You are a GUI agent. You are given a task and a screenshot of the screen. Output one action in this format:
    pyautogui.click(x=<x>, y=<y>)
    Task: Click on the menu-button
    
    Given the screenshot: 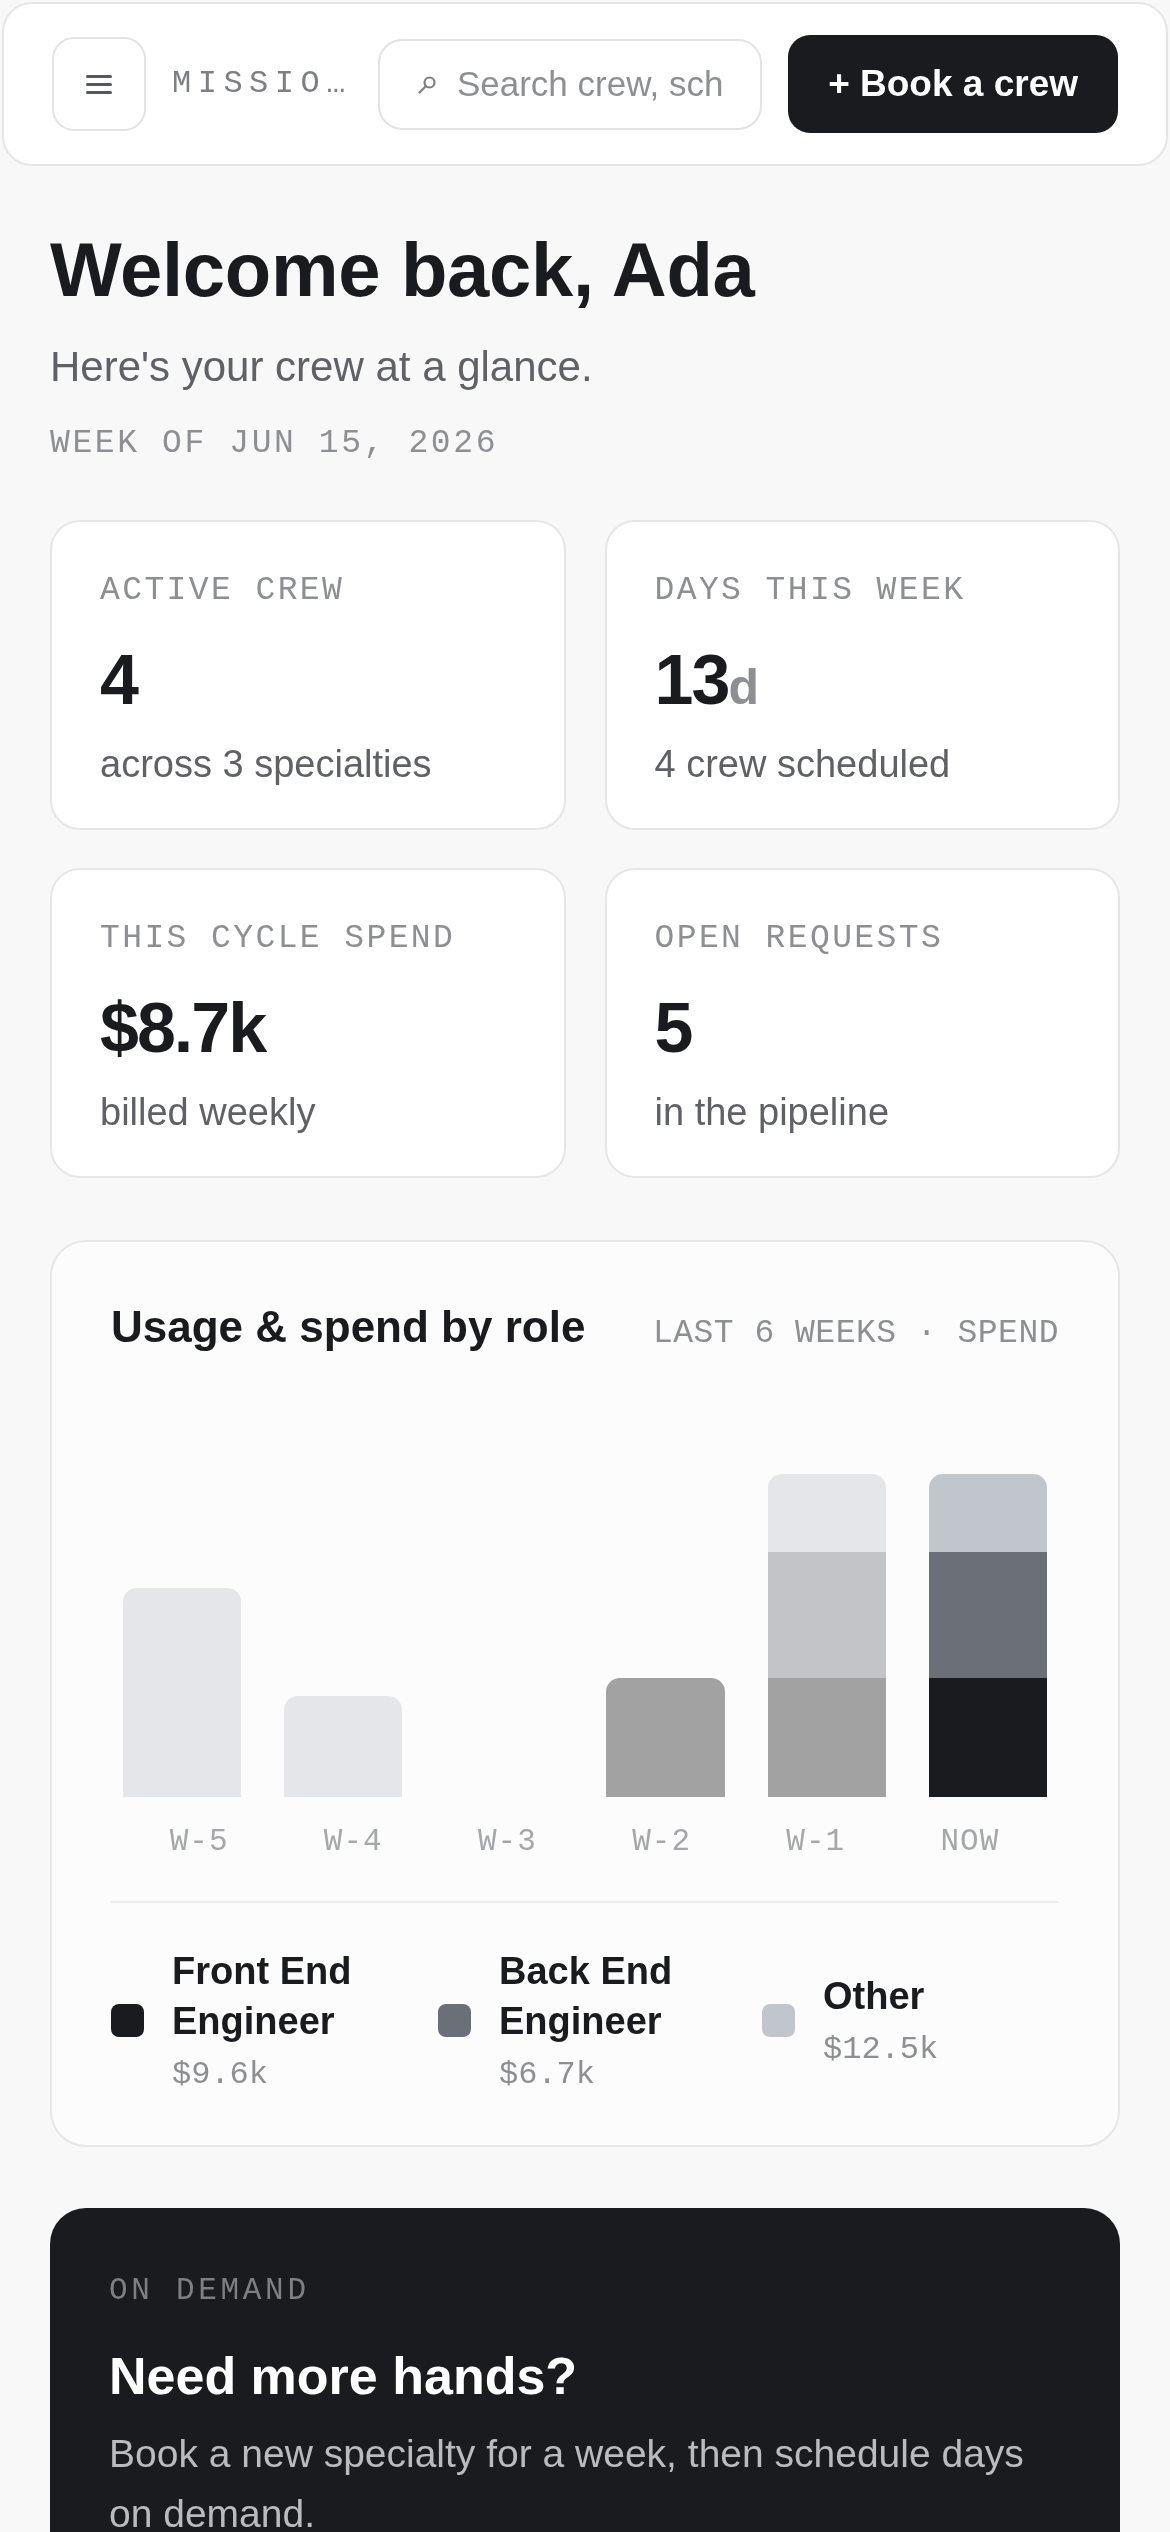 What is the action you would take?
    pyautogui.click(x=99, y=84)
    